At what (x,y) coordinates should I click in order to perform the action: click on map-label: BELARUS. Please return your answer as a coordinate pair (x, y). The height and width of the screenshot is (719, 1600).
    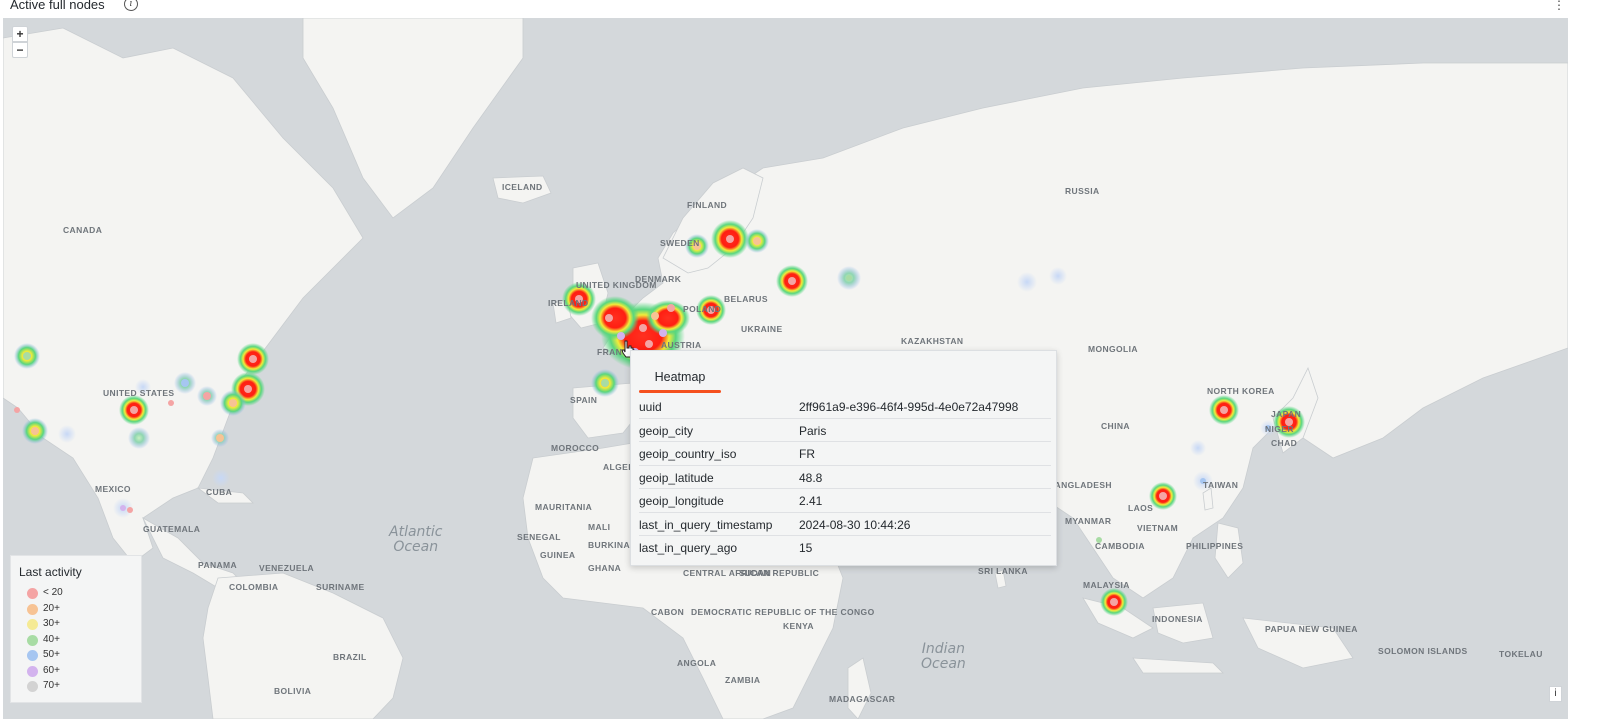
    Looking at the image, I should click on (746, 299).